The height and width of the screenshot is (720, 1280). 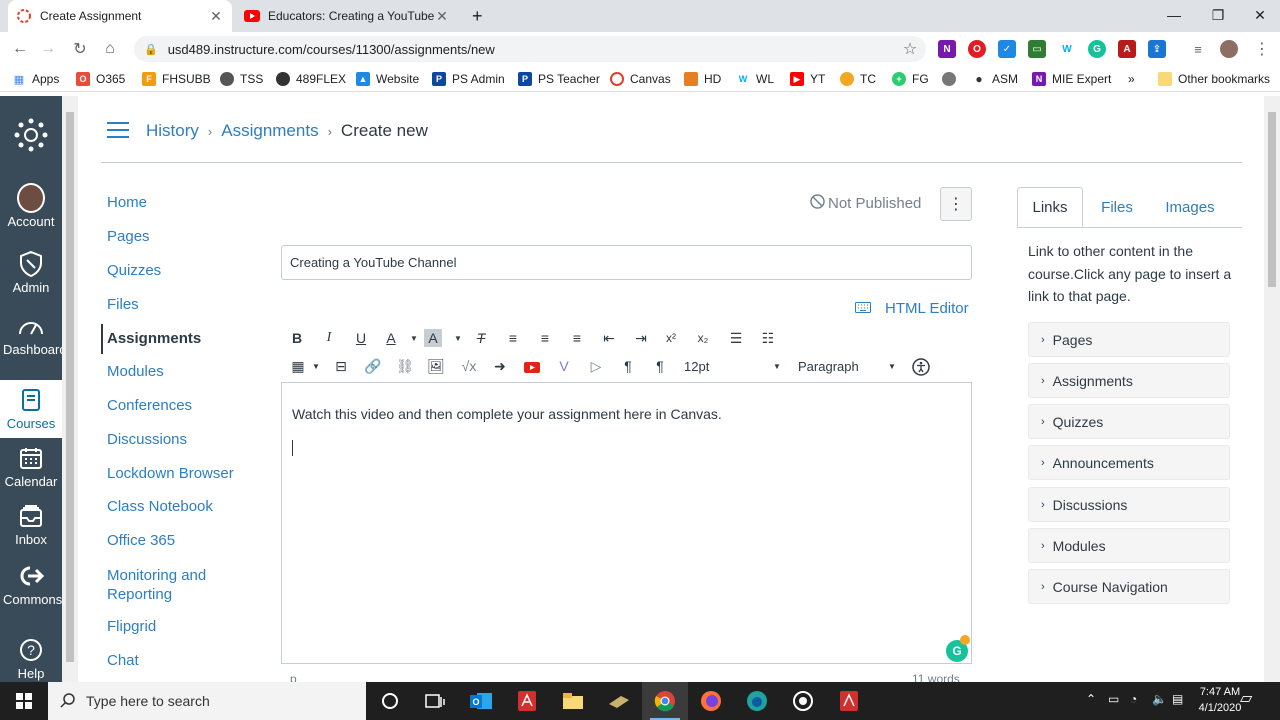 What do you see at coordinates (329, 338) in the screenshot?
I see `italic-icon: I` at bounding box center [329, 338].